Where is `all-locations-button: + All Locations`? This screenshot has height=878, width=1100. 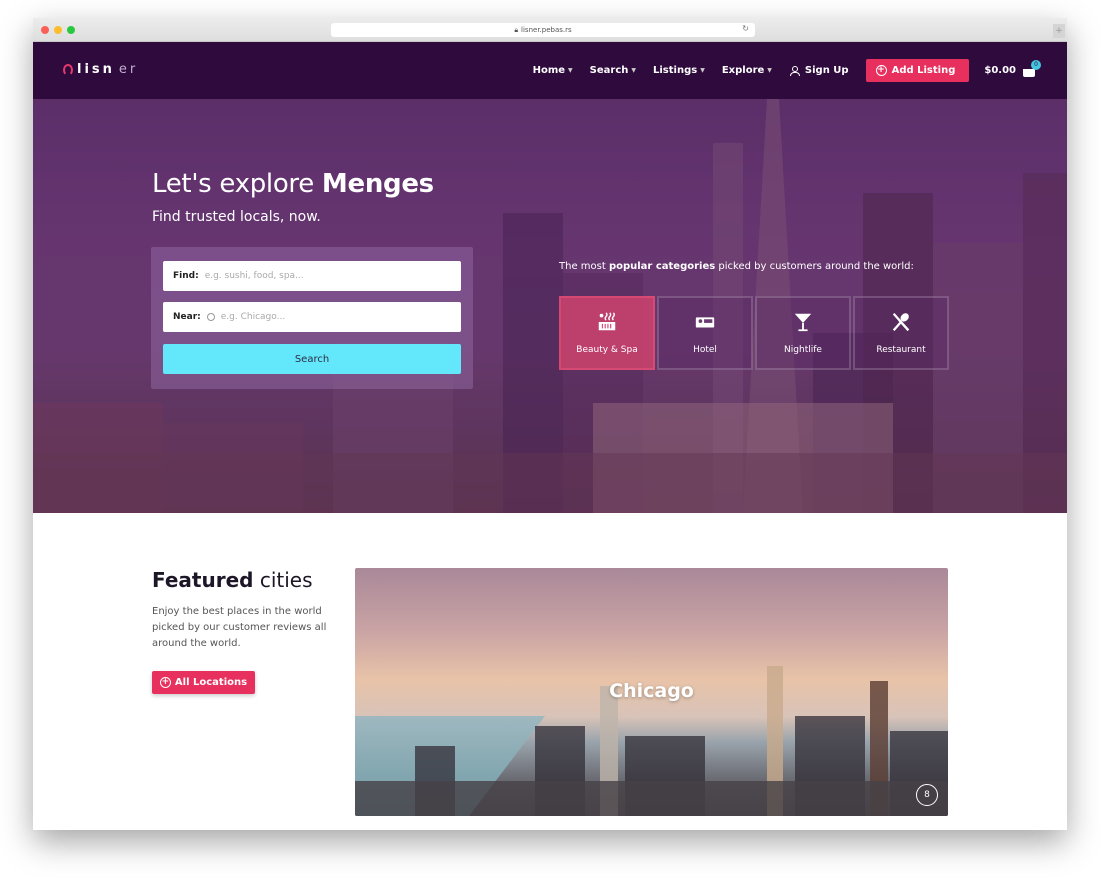 all-locations-button: + All Locations is located at coordinates (203, 682).